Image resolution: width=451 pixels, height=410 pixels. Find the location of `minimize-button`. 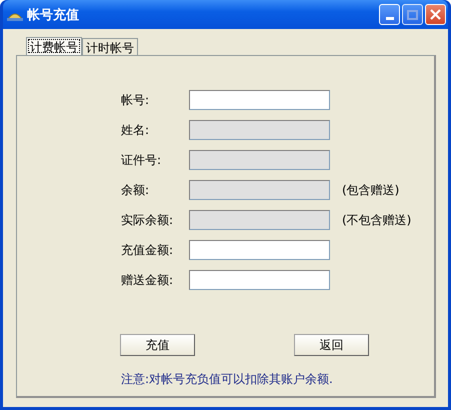

minimize-button is located at coordinates (389, 14).